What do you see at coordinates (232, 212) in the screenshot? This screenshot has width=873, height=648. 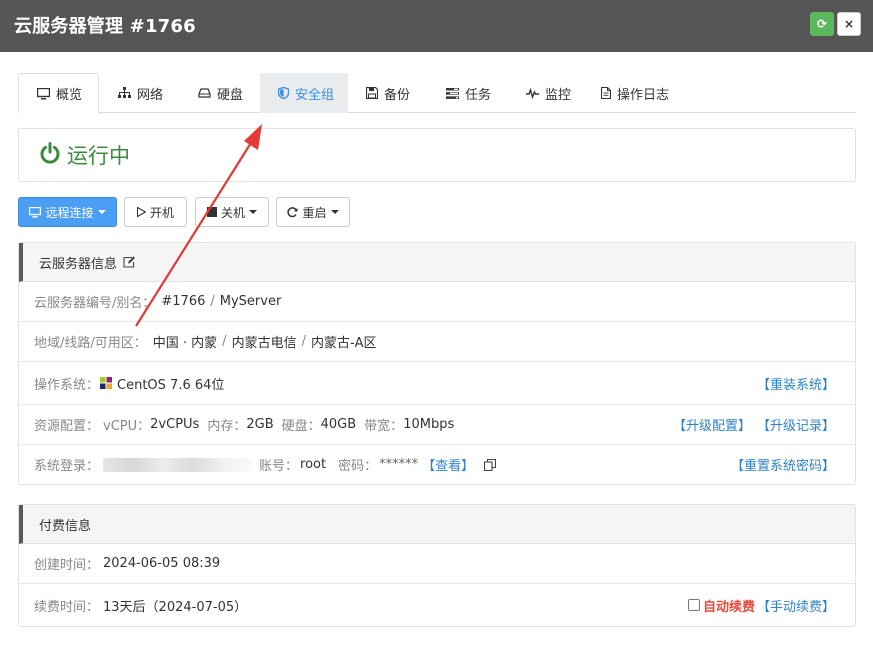 I see `shutdown-button: 关机` at bounding box center [232, 212].